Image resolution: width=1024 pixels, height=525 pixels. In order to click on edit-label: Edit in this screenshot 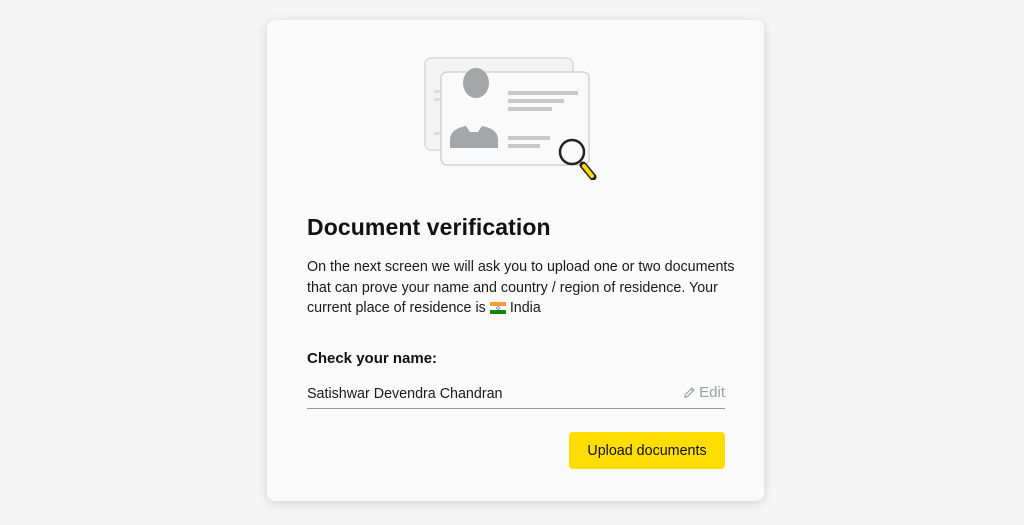, I will do `click(712, 392)`.